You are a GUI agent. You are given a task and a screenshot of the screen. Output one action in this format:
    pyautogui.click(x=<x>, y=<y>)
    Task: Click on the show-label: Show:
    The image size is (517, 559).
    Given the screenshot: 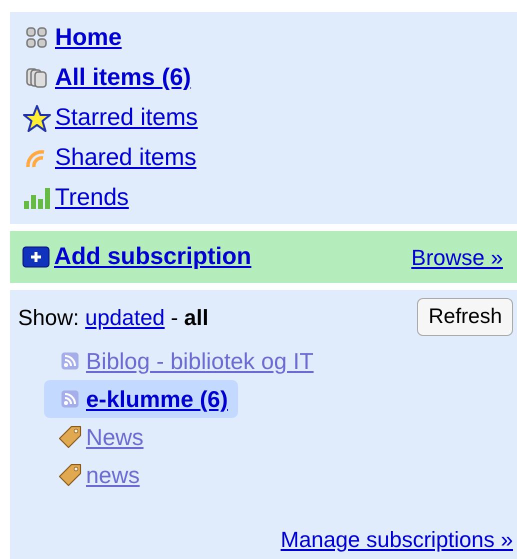 What is the action you would take?
    pyautogui.click(x=49, y=318)
    